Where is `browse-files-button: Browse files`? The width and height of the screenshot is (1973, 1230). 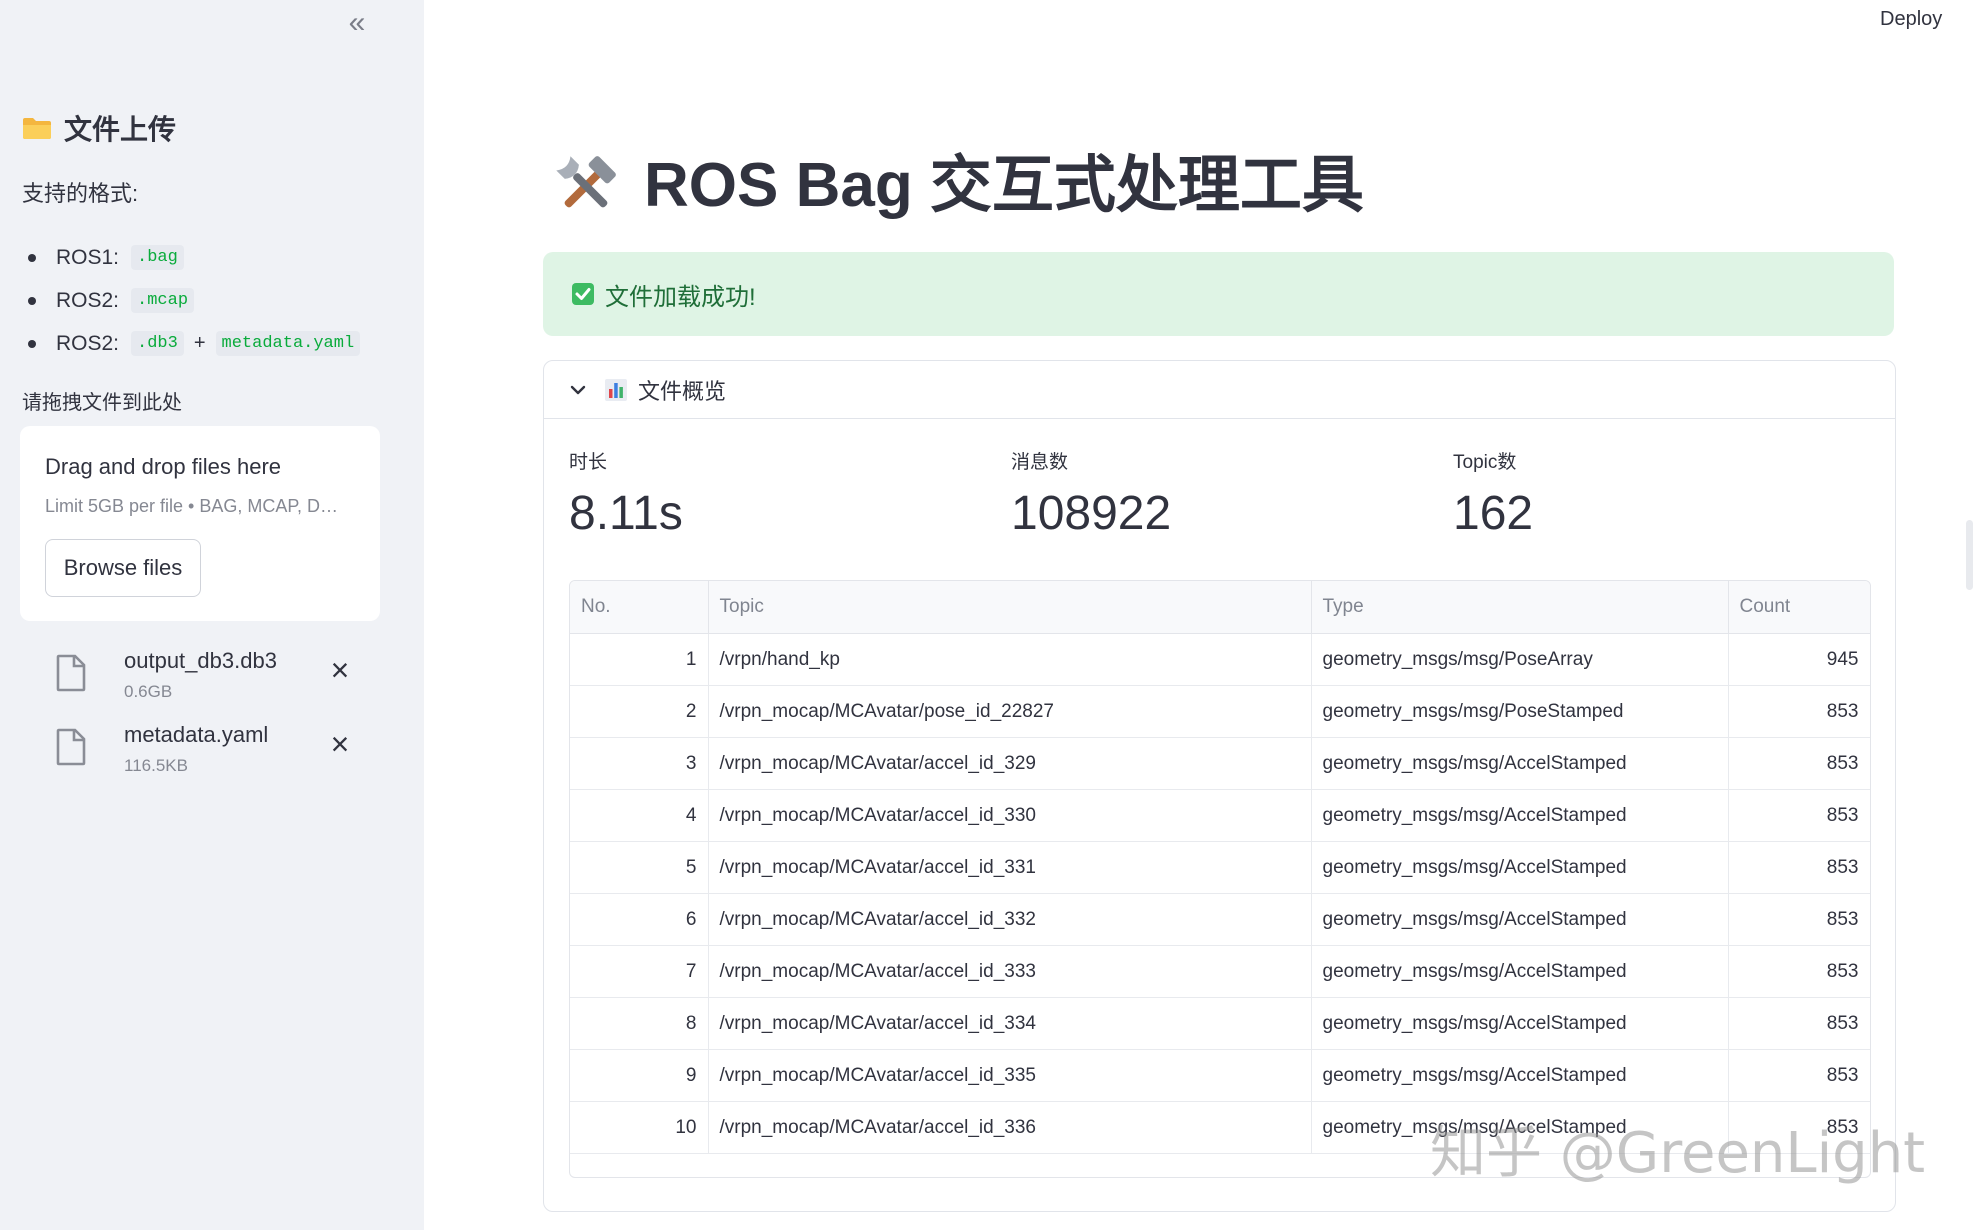
browse-files-button: Browse files is located at coordinates (123, 568).